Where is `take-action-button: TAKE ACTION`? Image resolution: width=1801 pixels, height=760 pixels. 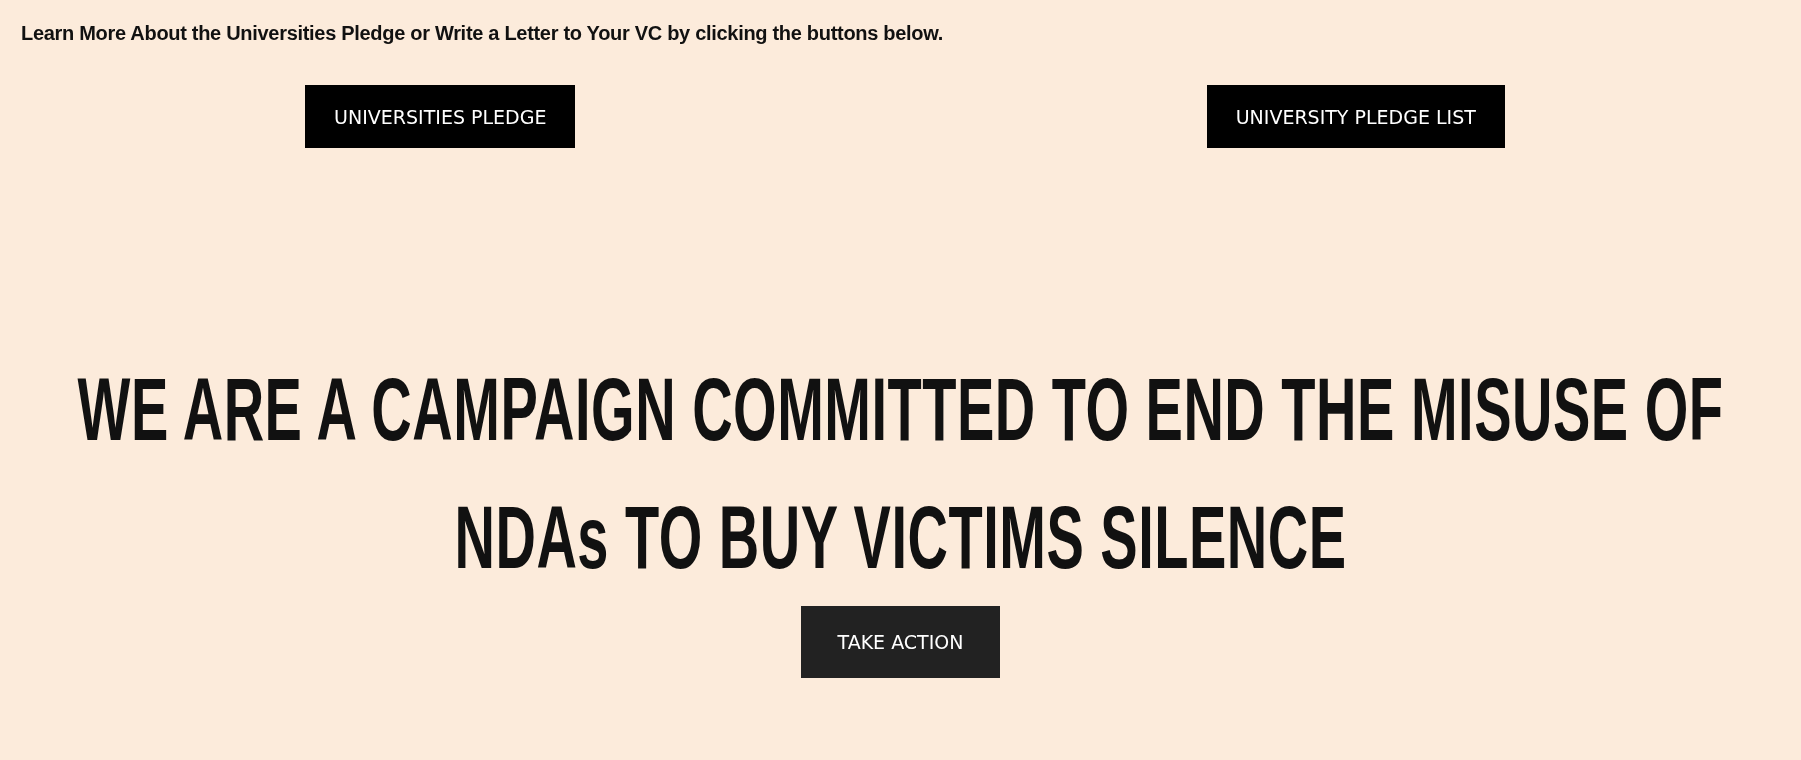 take-action-button: TAKE ACTION is located at coordinates (900, 642).